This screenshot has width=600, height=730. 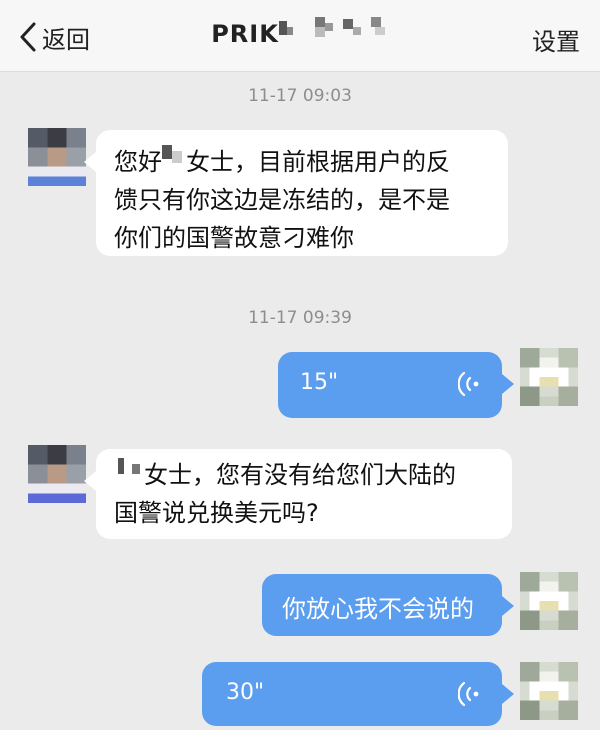 I want to click on outgoing-voice-message: 30", so click(x=358, y=694).